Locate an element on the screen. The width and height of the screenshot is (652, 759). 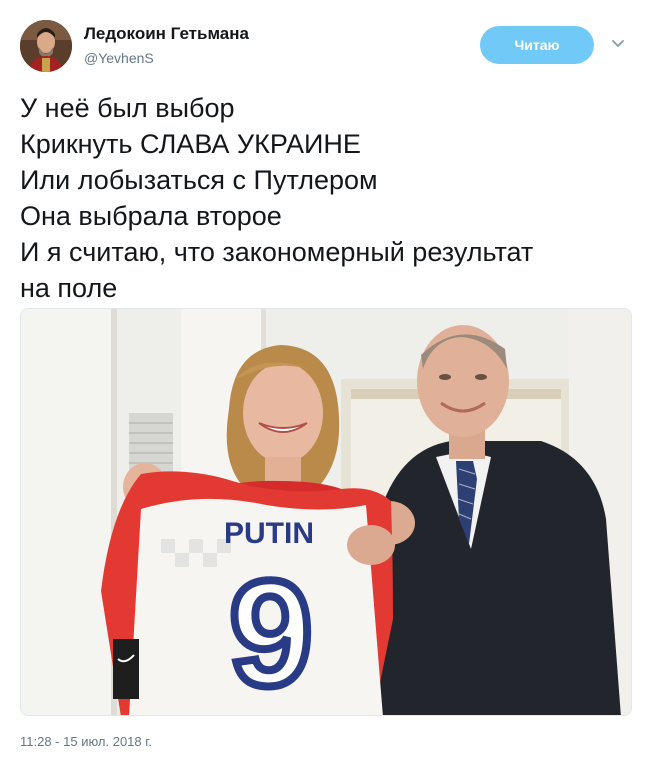
tweet-line: И я считаю, что закономерный результат is located at coordinates (277, 252).